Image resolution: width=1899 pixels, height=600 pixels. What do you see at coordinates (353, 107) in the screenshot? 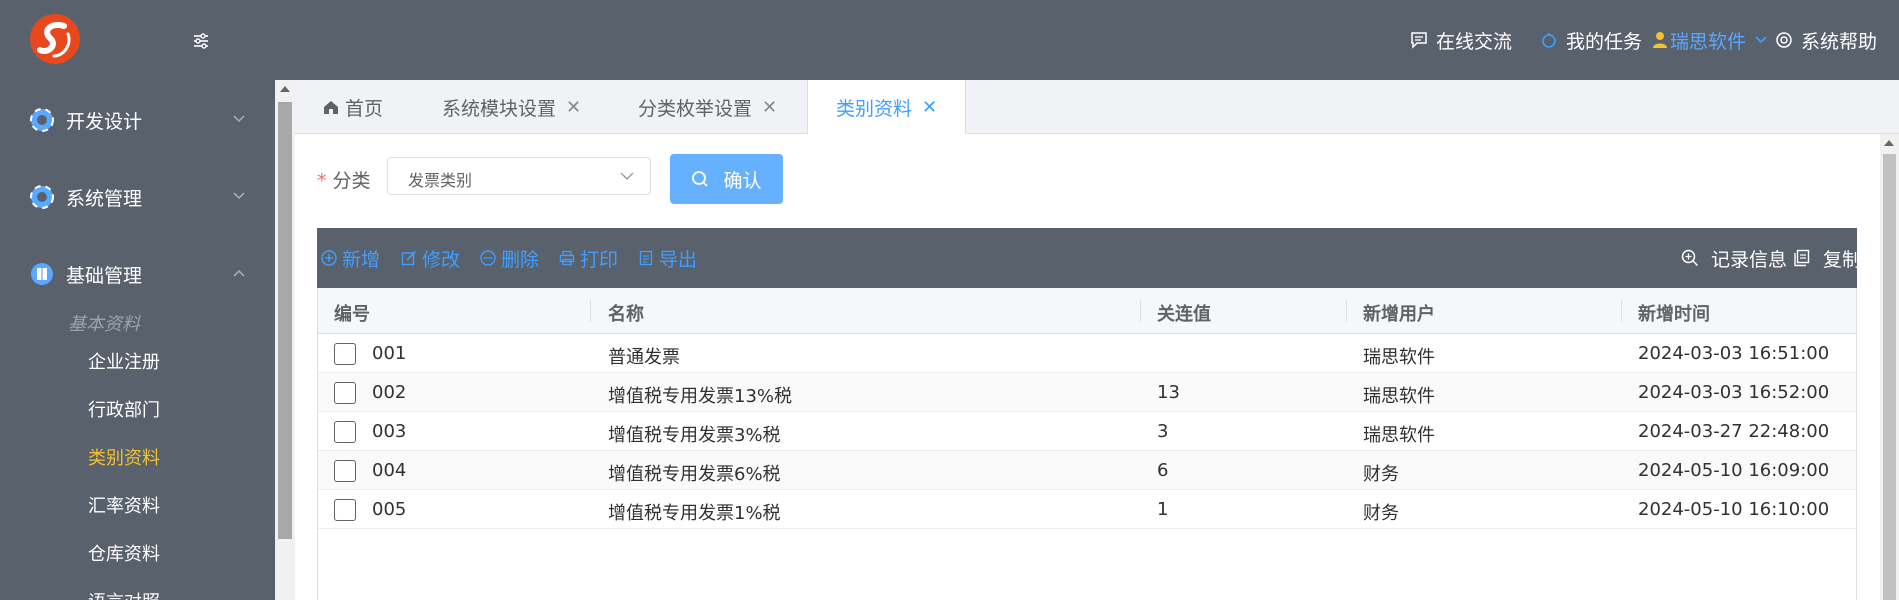
I see `tab-home: 首页` at bounding box center [353, 107].